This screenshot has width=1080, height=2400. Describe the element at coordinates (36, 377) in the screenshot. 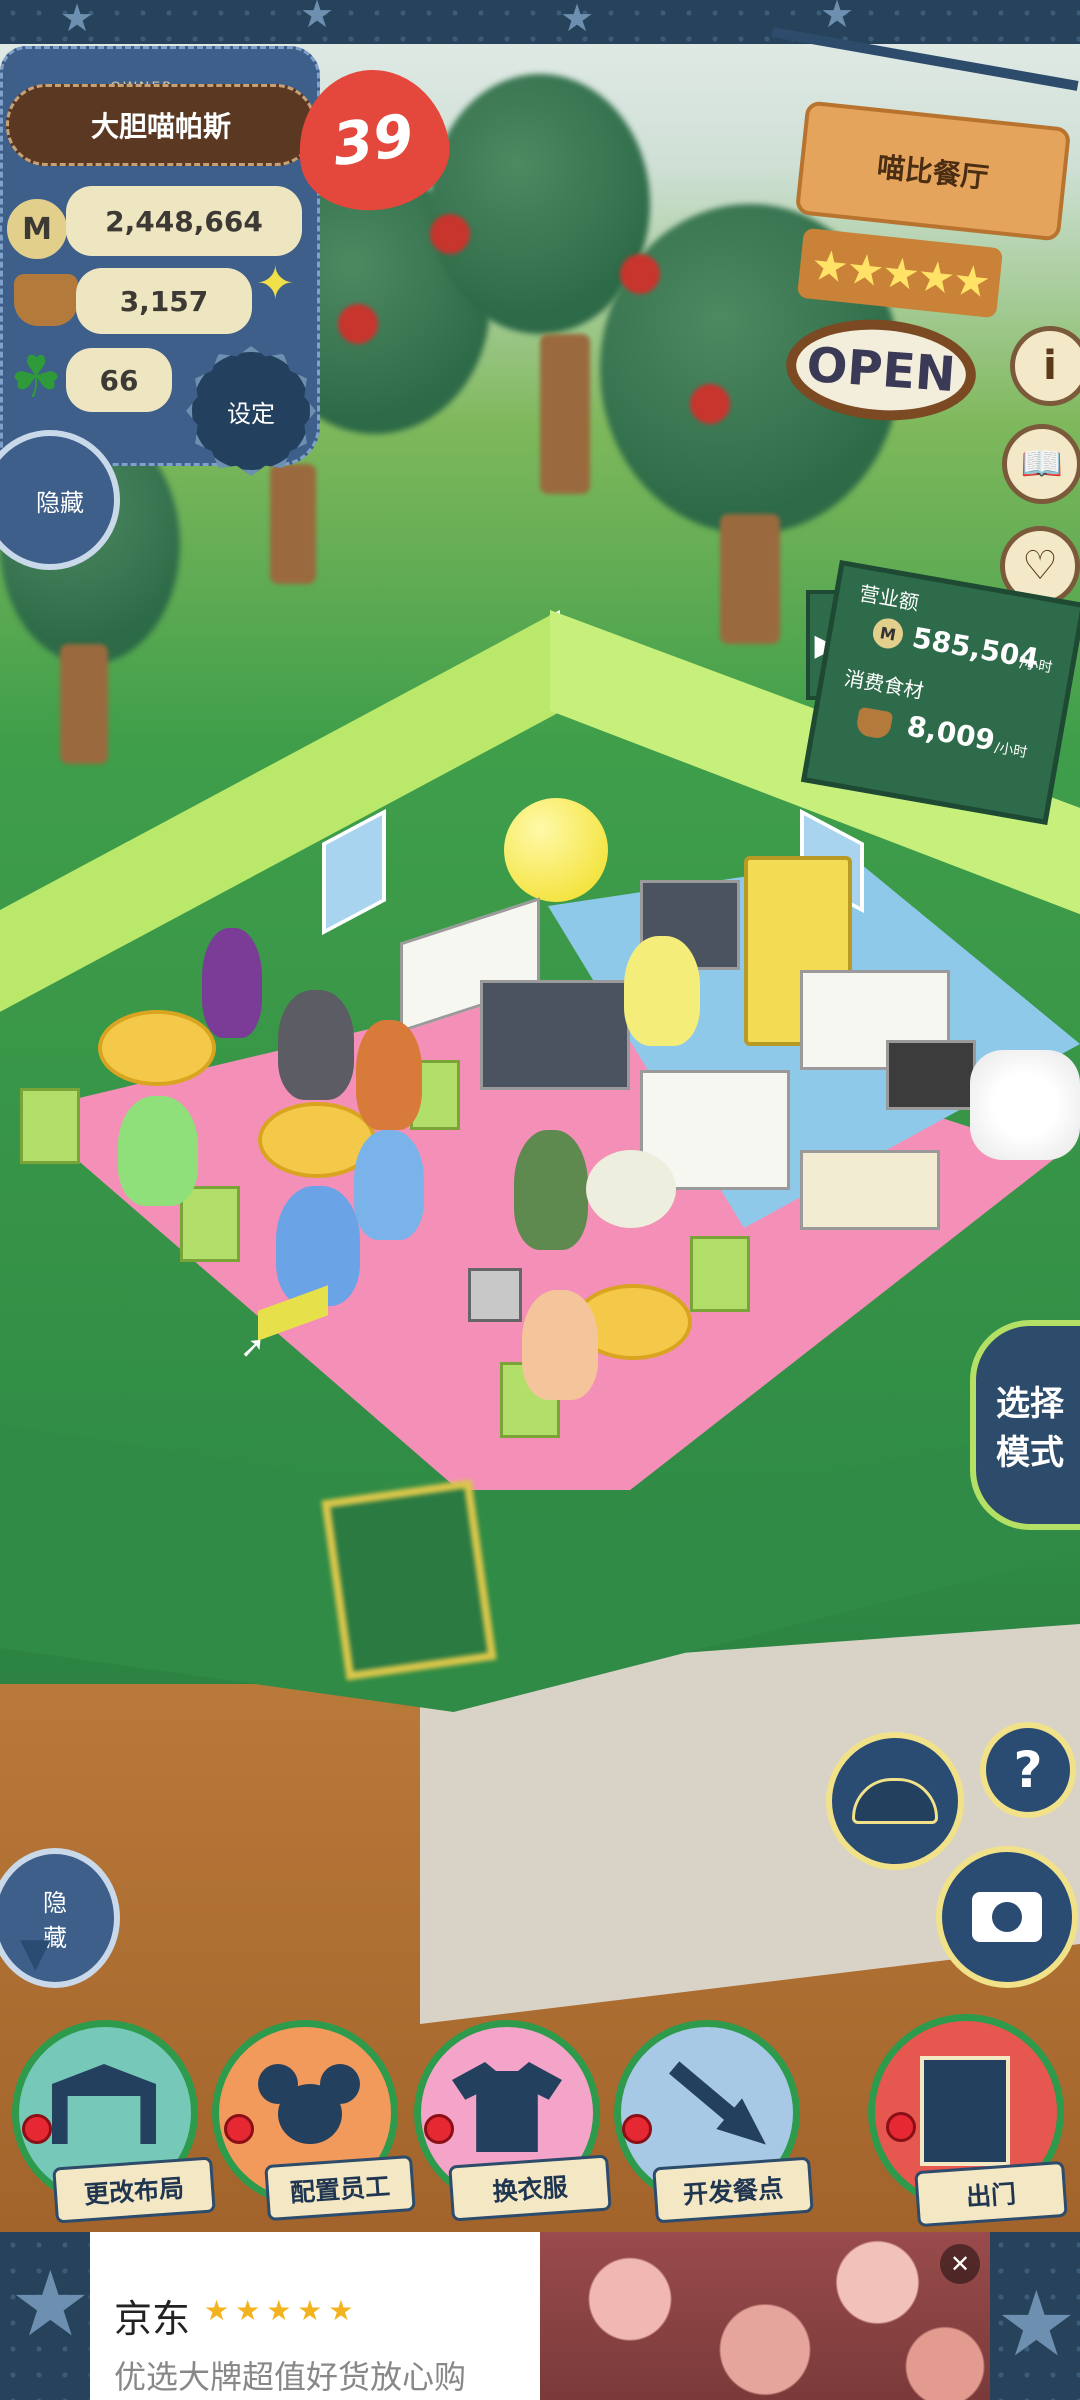

I see `clover-icon: ☘` at that location.